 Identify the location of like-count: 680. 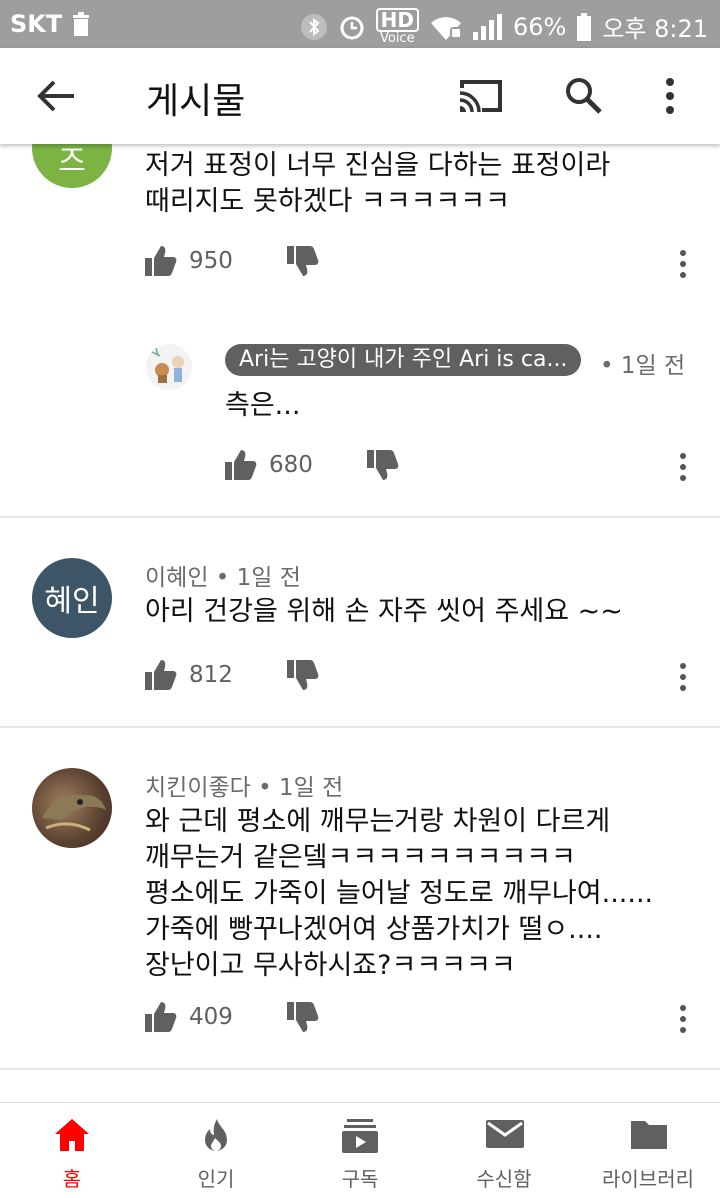
(291, 465).